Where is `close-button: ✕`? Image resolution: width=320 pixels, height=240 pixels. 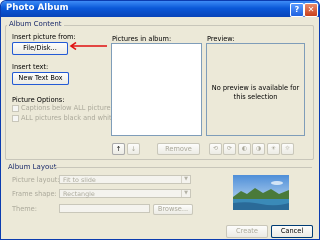
close-button: ✕ is located at coordinates (311, 10).